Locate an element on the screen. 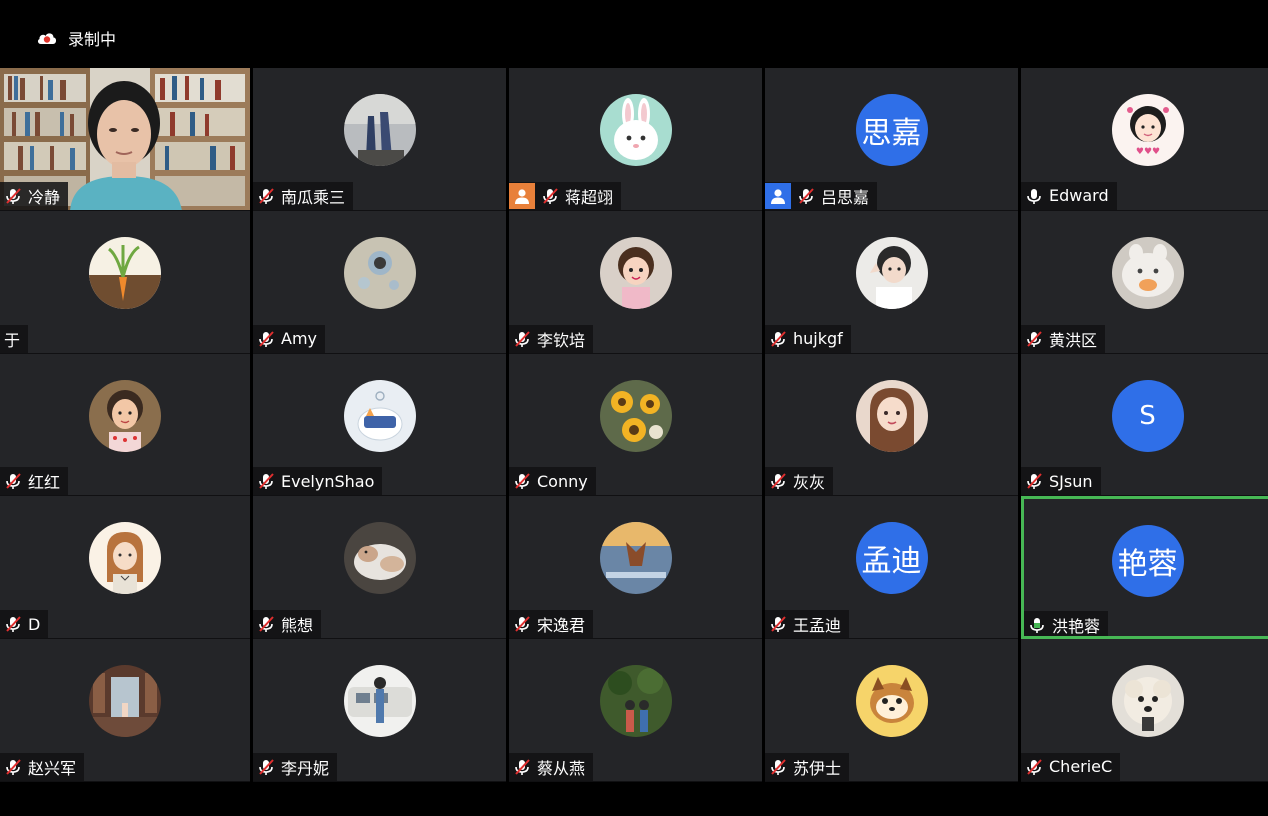 This screenshot has width=1268, height=816. participant-avatar: 孟迪 is located at coordinates (891, 558).